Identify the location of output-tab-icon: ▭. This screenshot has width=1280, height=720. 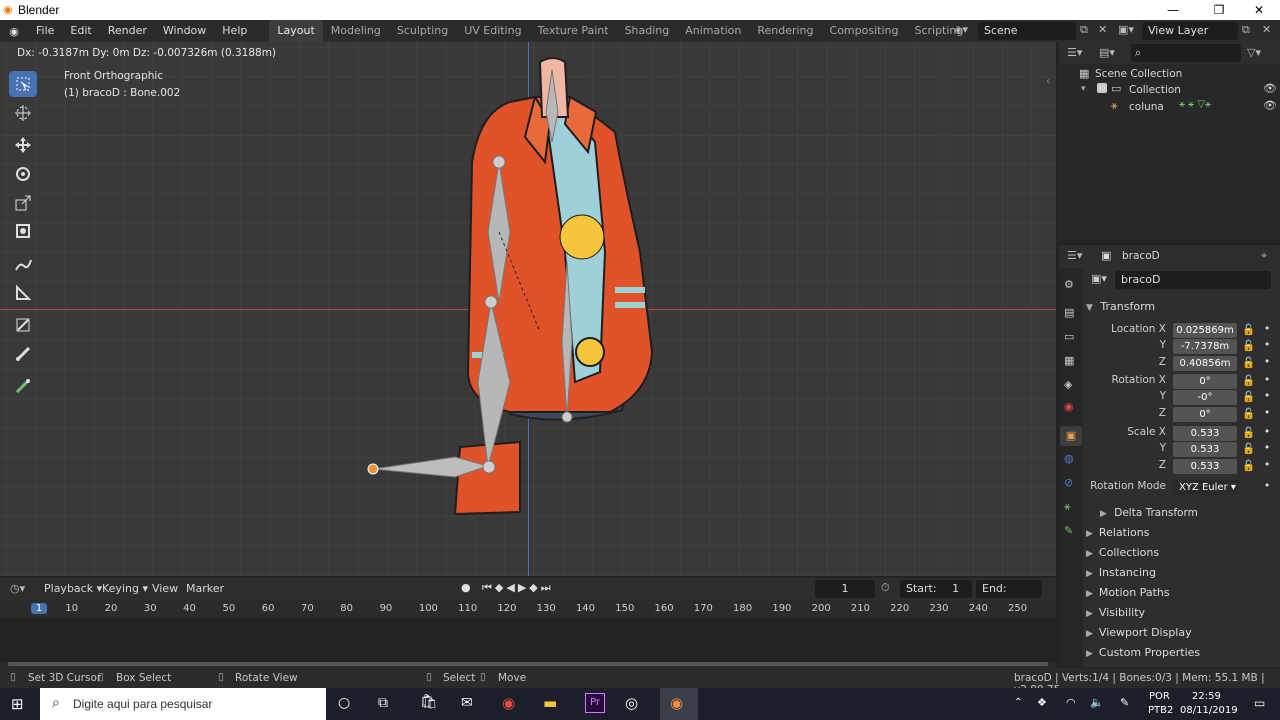
(1069, 336).